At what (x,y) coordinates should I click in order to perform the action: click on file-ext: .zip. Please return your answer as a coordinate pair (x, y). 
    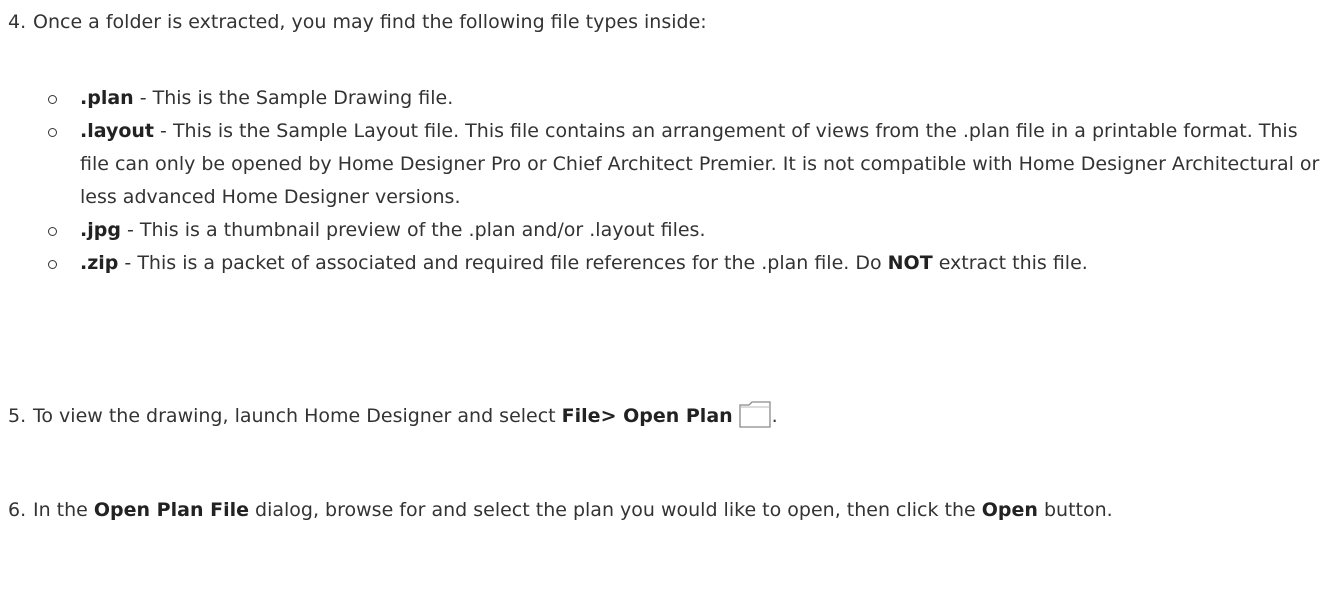
    Looking at the image, I should click on (99, 263).